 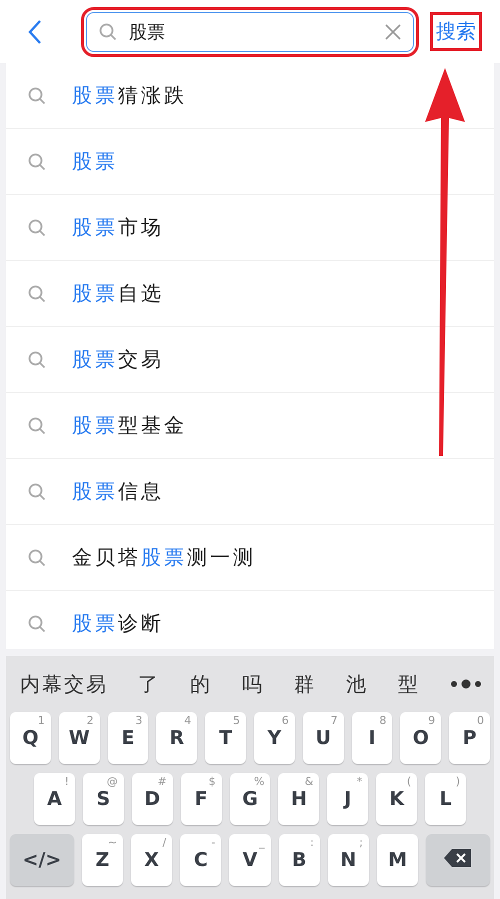 I want to click on key: T 5, so click(x=225, y=738).